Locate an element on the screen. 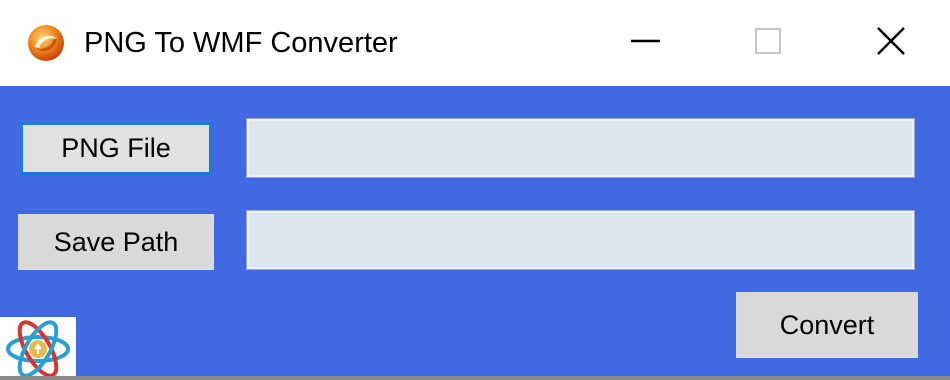  minimize-icon is located at coordinates (645, 41).